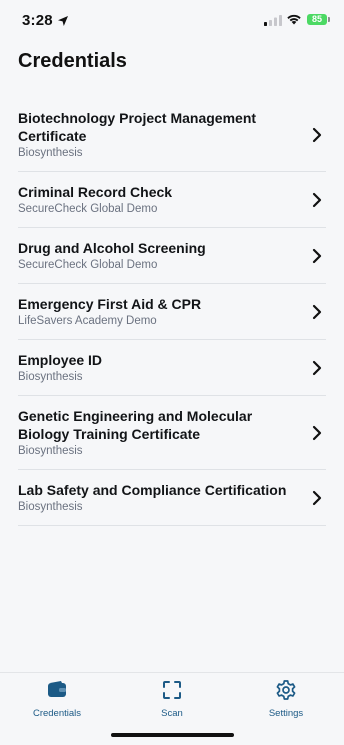 The width and height of the screenshot is (344, 745). What do you see at coordinates (273, 20) in the screenshot?
I see `cellular-signal-icon` at bounding box center [273, 20].